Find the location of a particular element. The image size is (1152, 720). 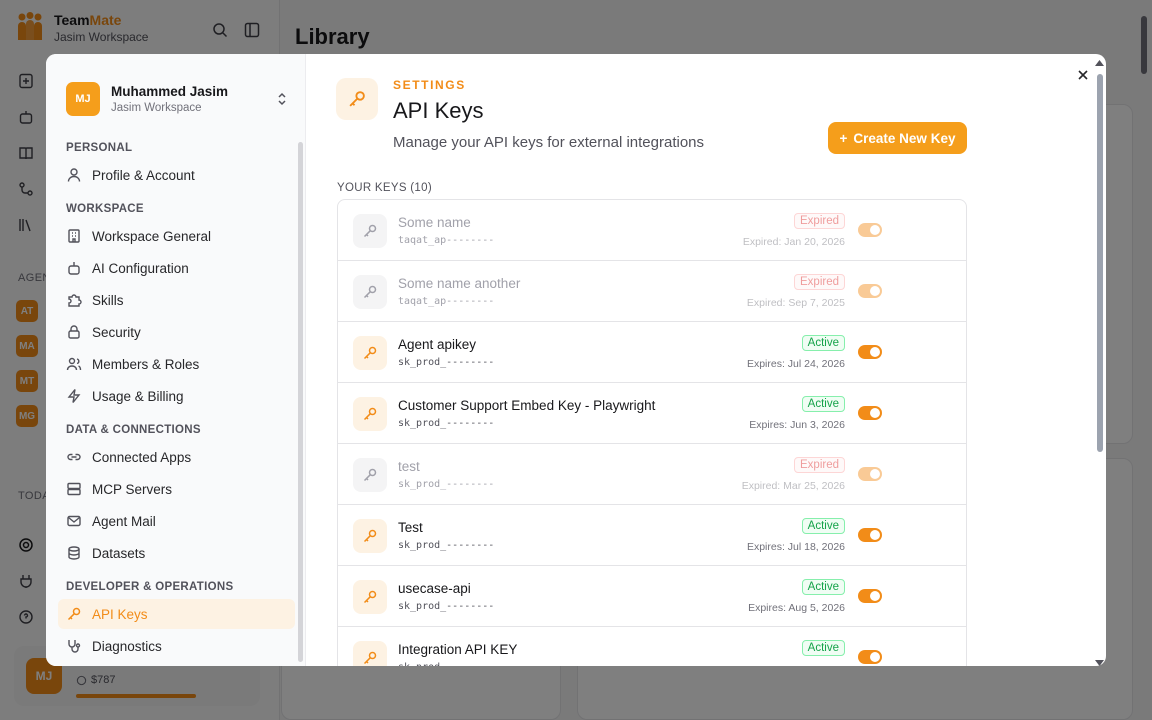

scroll-up-arrow-icon is located at coordinates (1099, 63).